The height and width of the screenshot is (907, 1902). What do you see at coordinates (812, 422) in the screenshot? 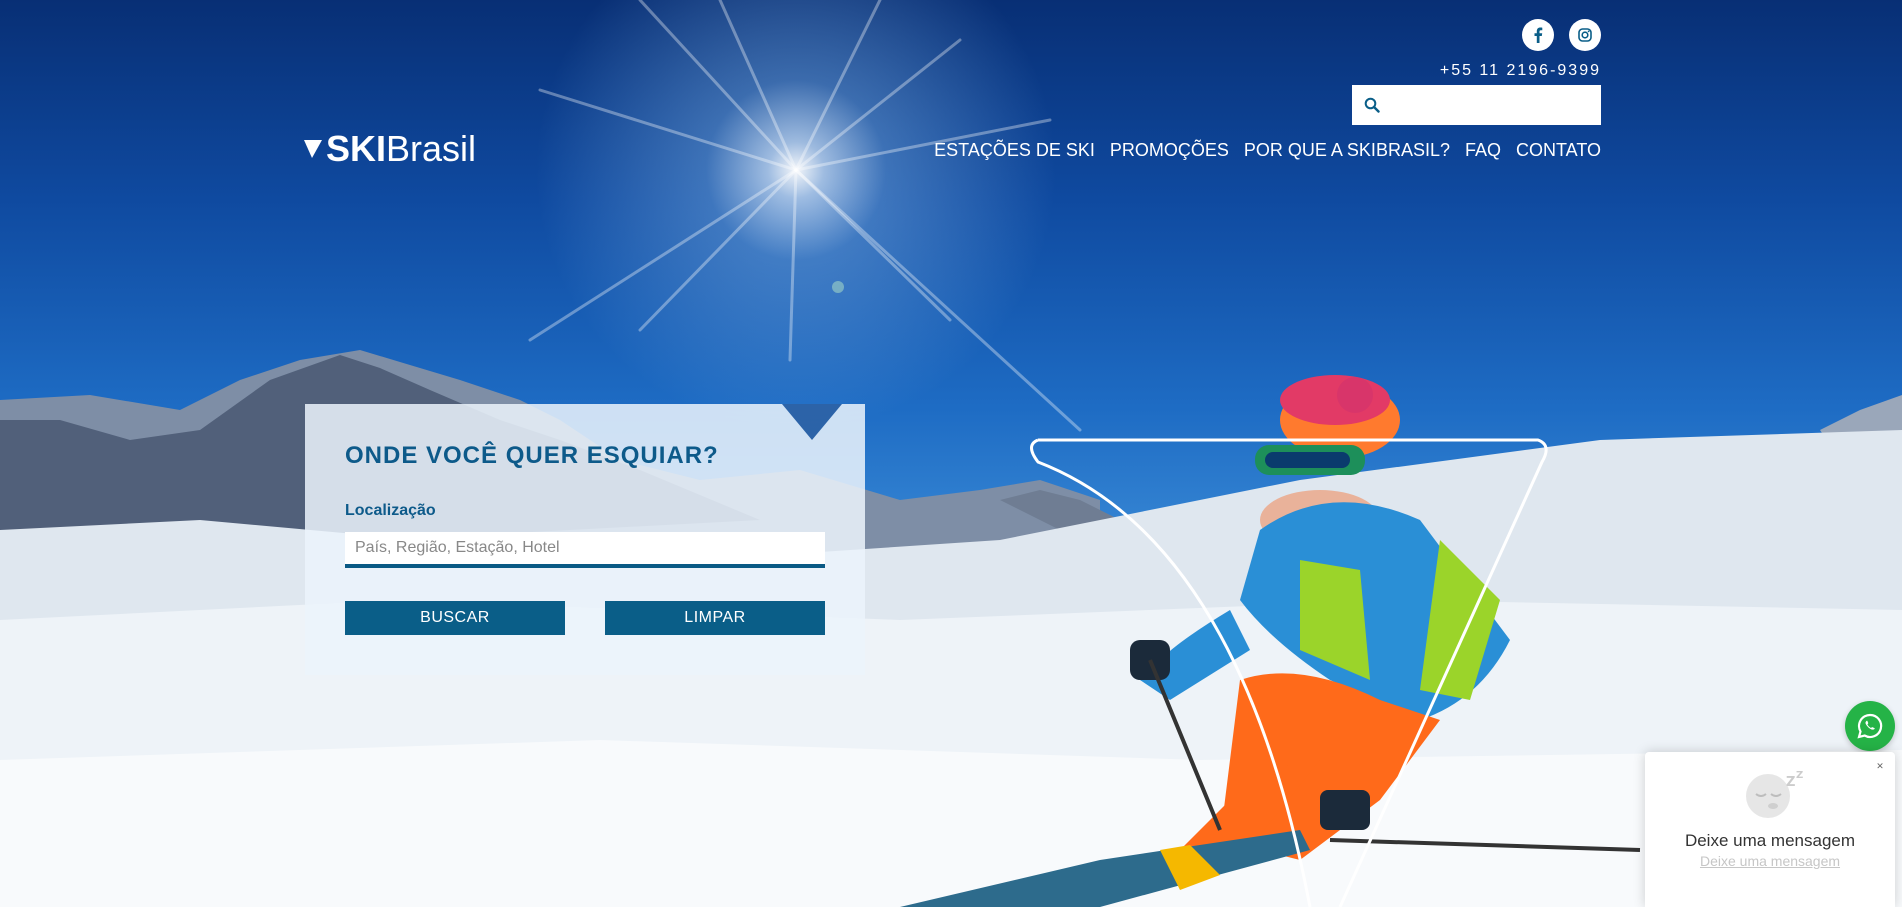
I see `panel-notch` at bounding box center [812, 422].